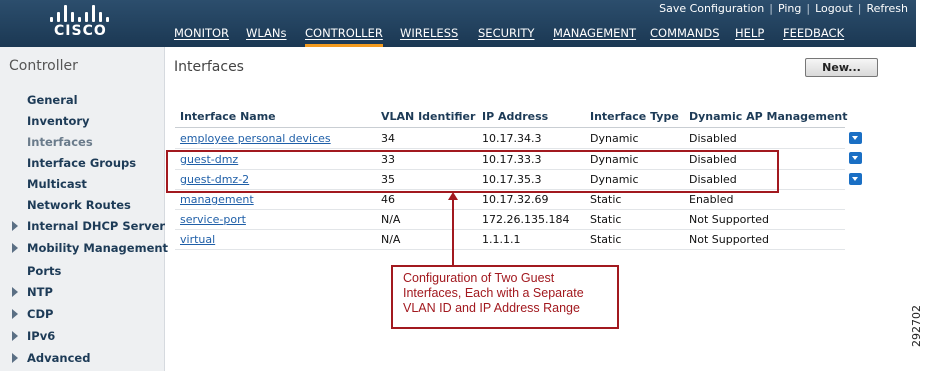 Image resolution: width=930 pixels, height=371 pixels. What do you see at coordinates (266, 36) in the screenshot?
I see `nav-wlans: WLANs` at bounding box center [266, 36].